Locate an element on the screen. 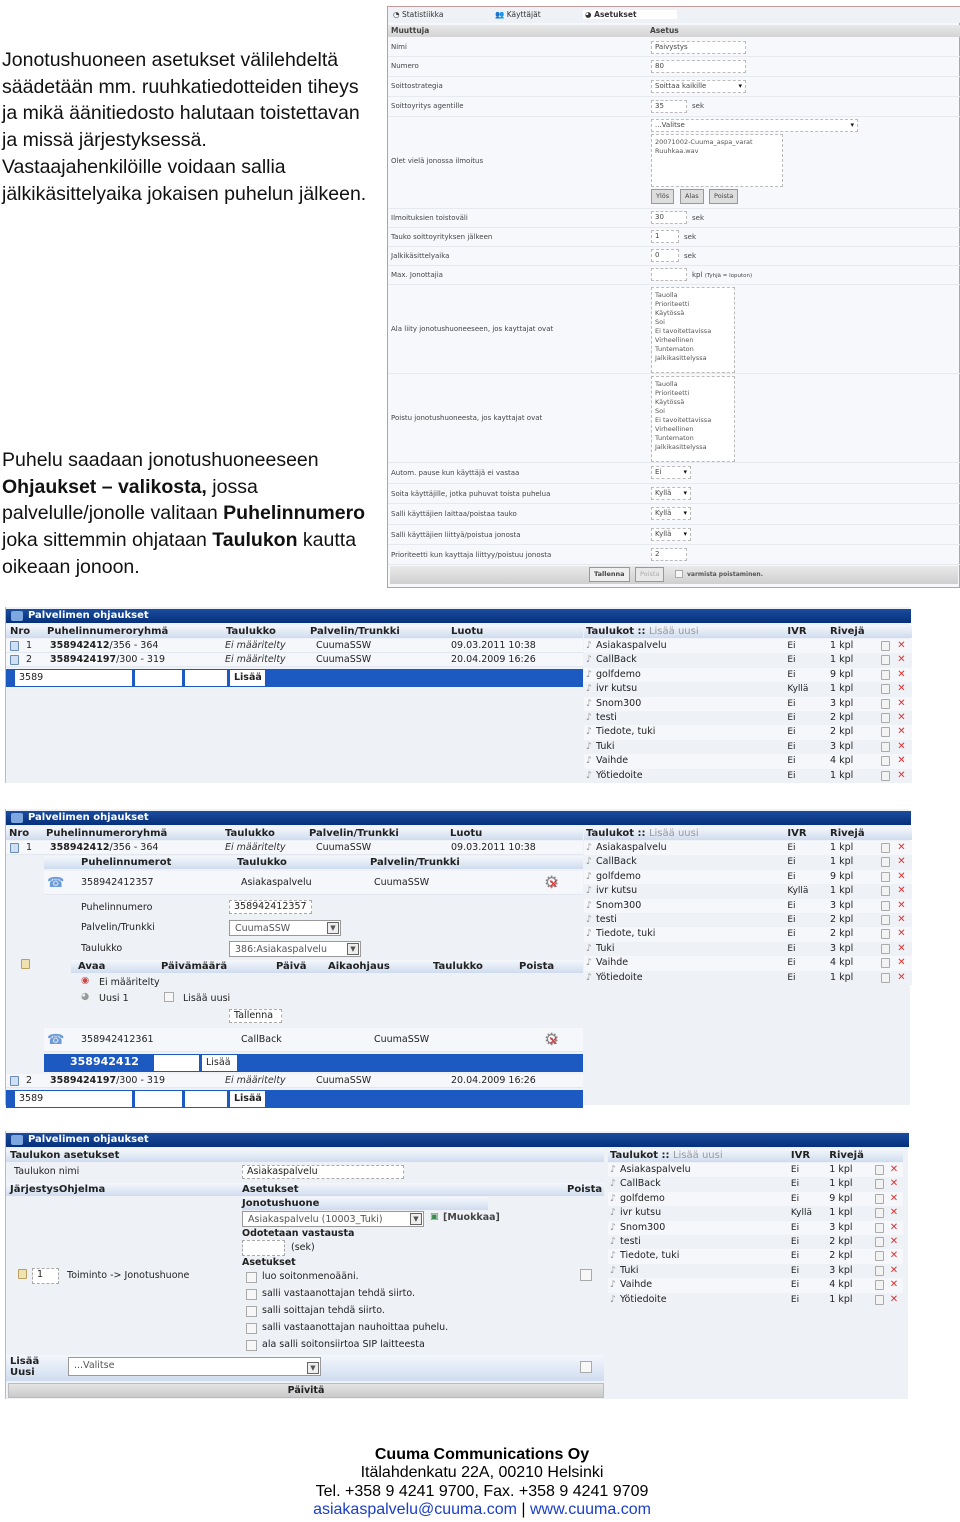  server-select: CuumaSSW ▼ is located at coordinates (285, 928).